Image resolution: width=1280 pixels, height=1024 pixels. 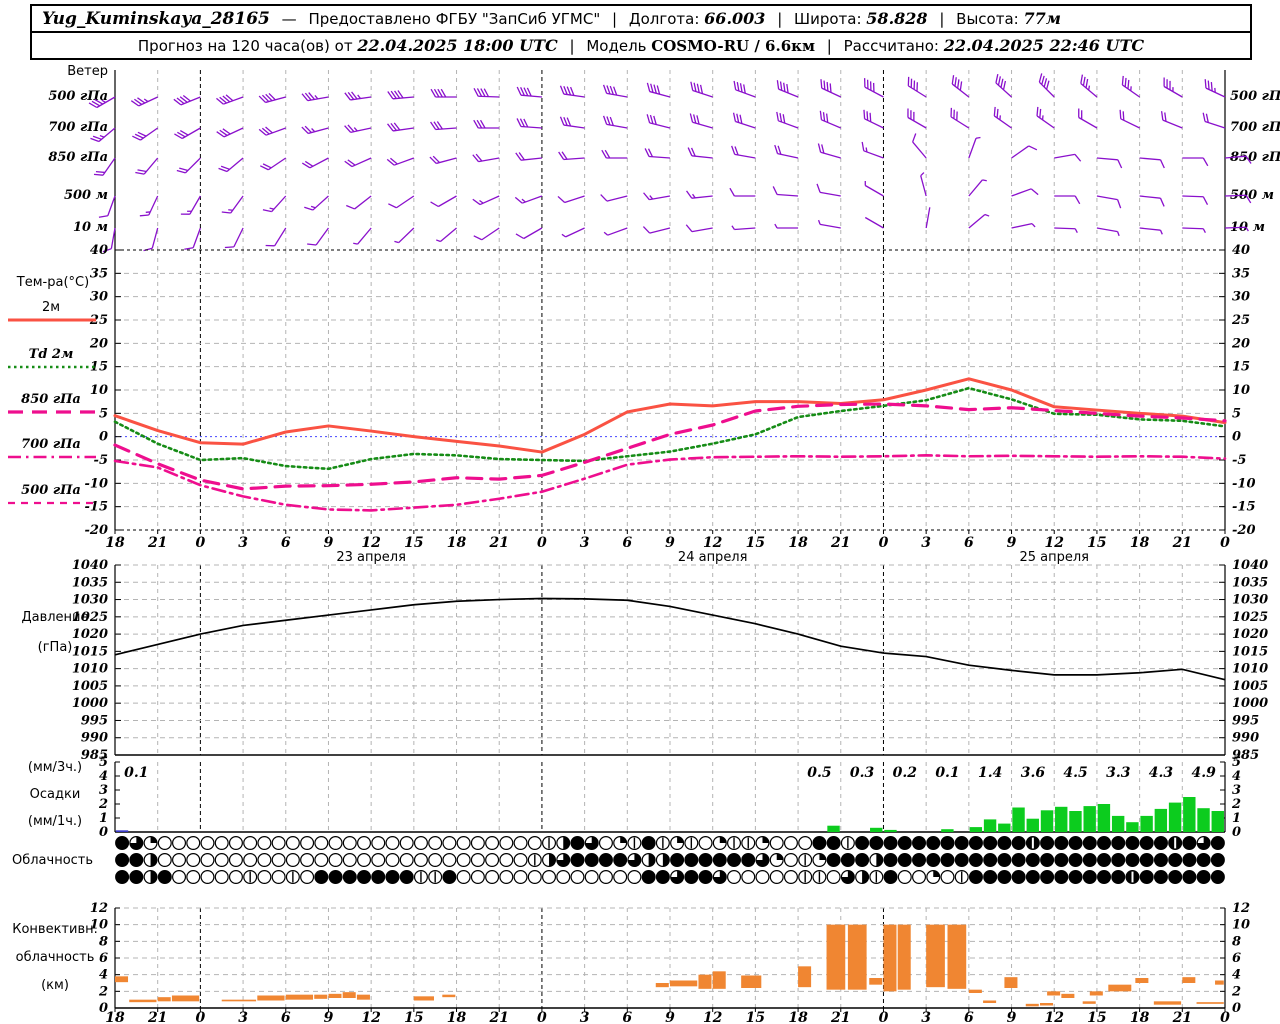 What do you see at coordinates (1075, 773) in the screenshot?
I see `svg-text: 4.5` at bounding box center [1075, 773].